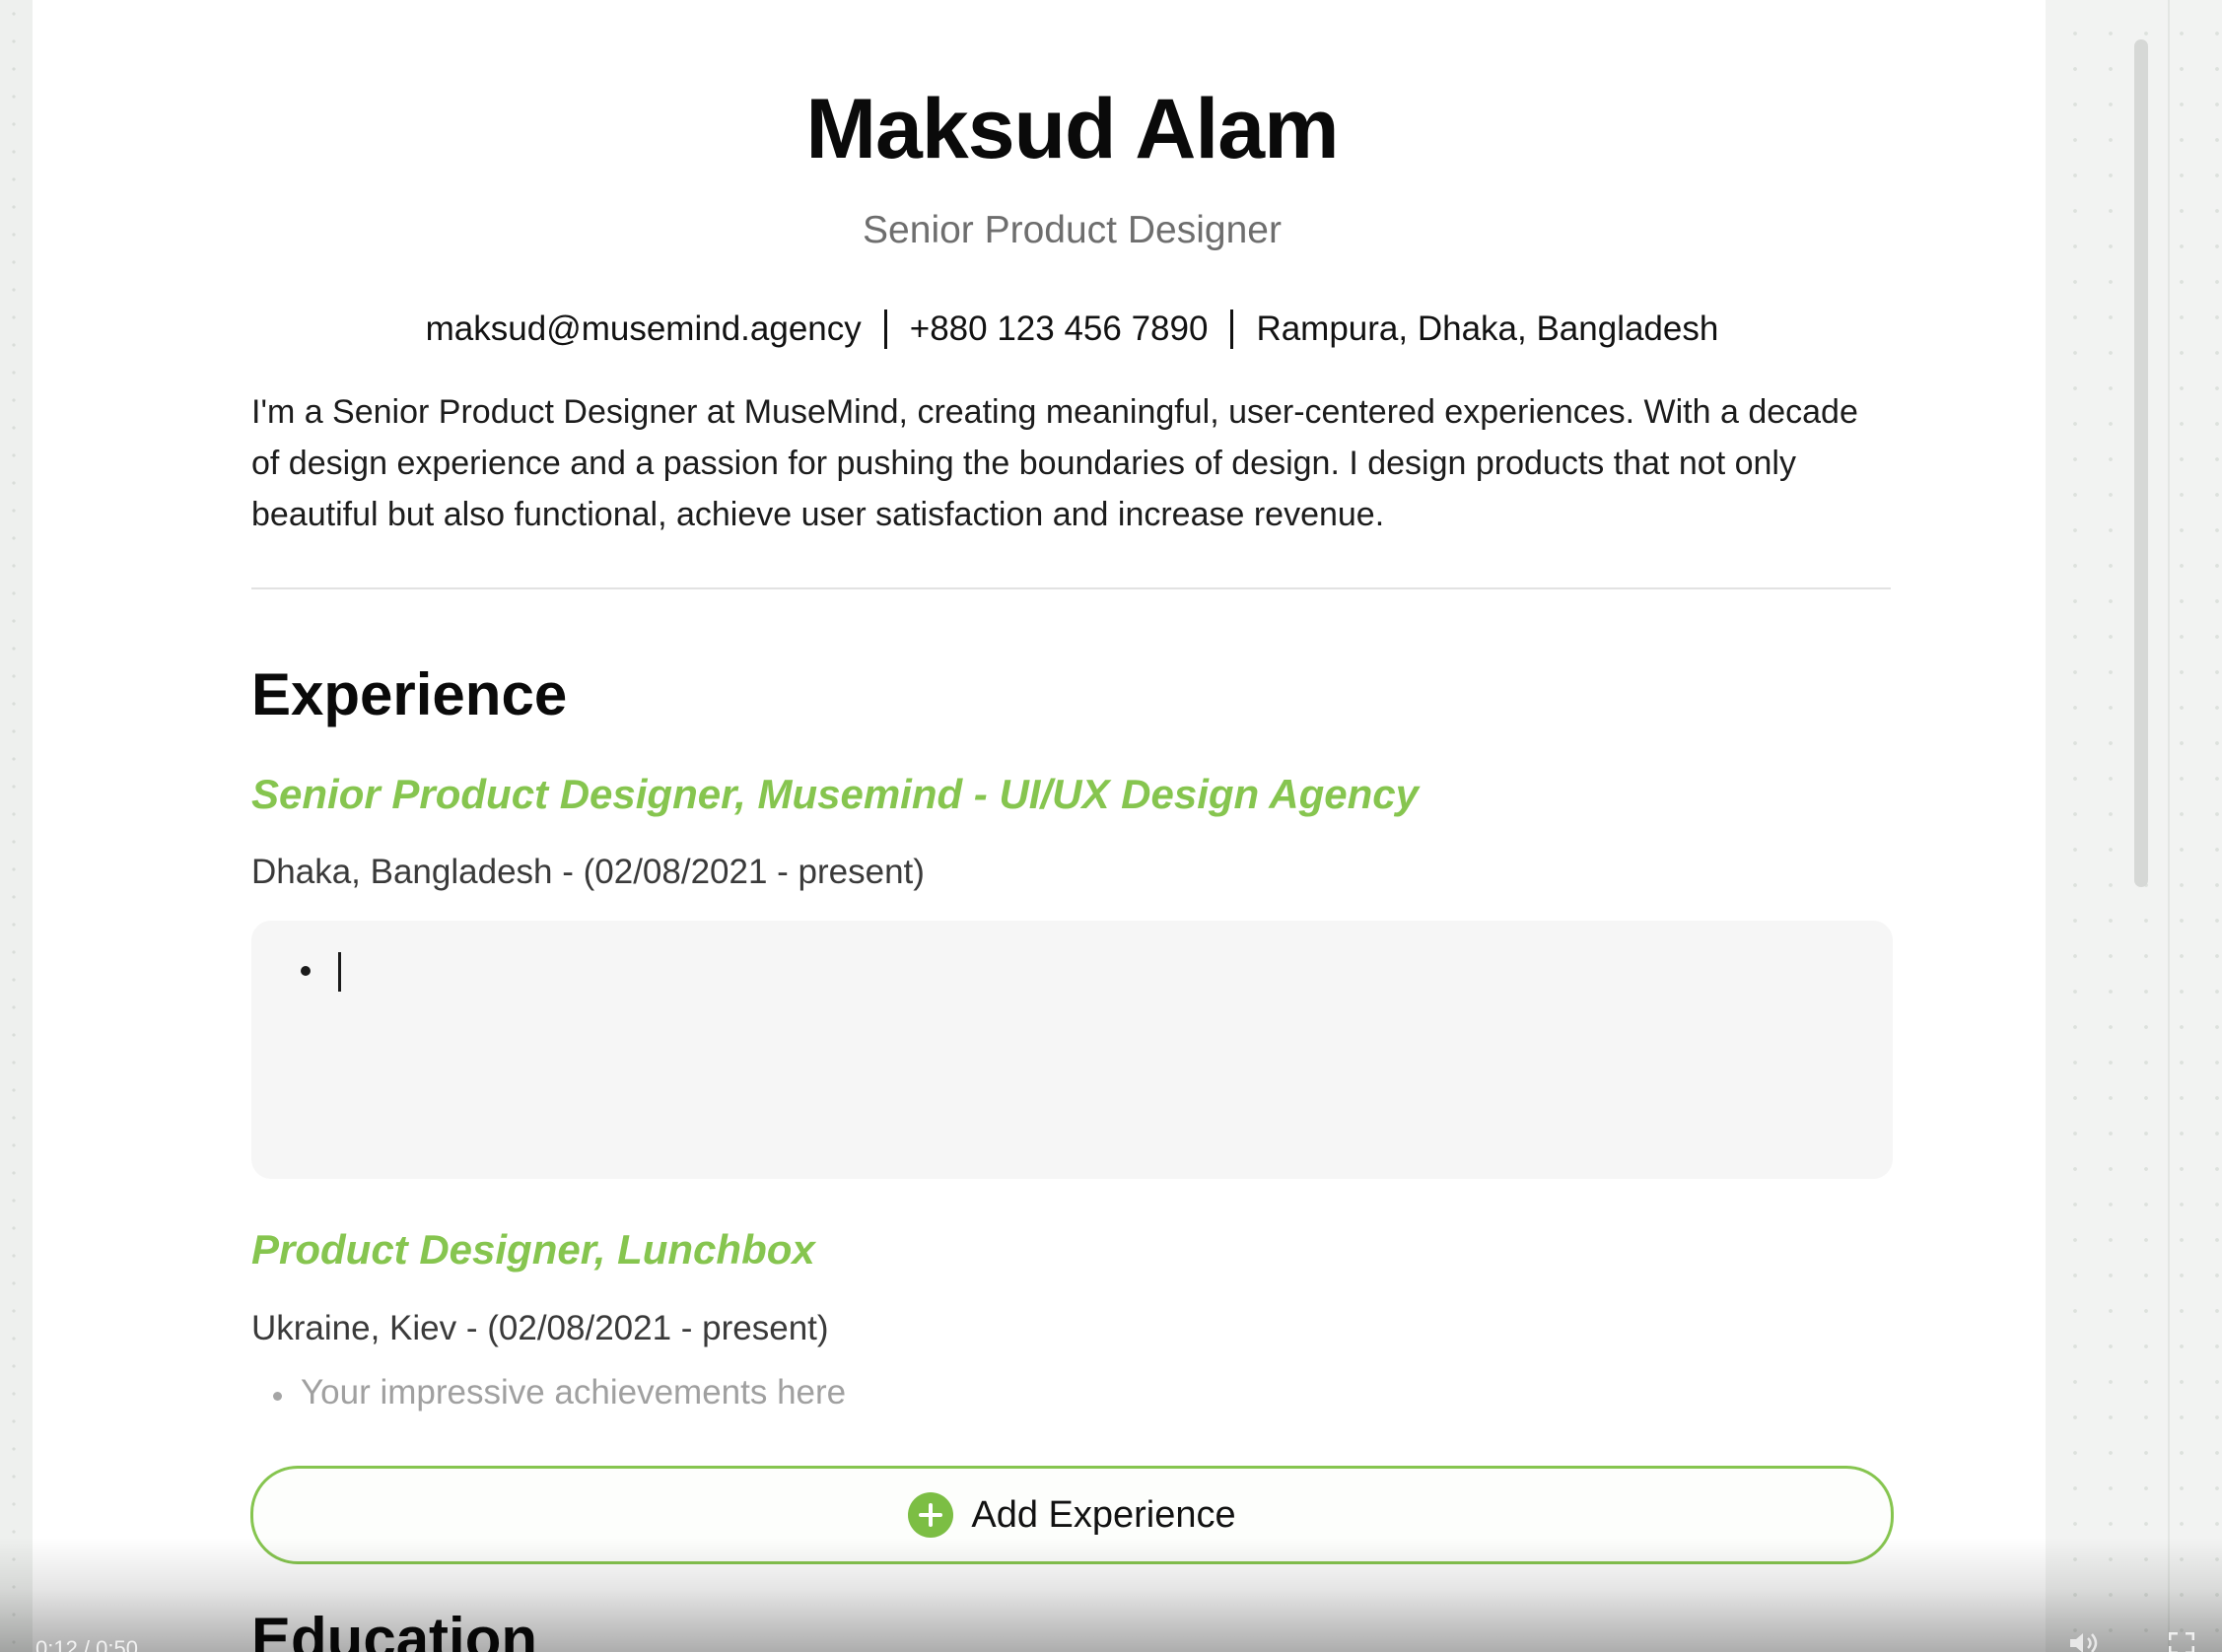  What do you see at coordinates (931, 1515) in the screenshot?
I see `plus-icon` at bounding box center [931, 1515].